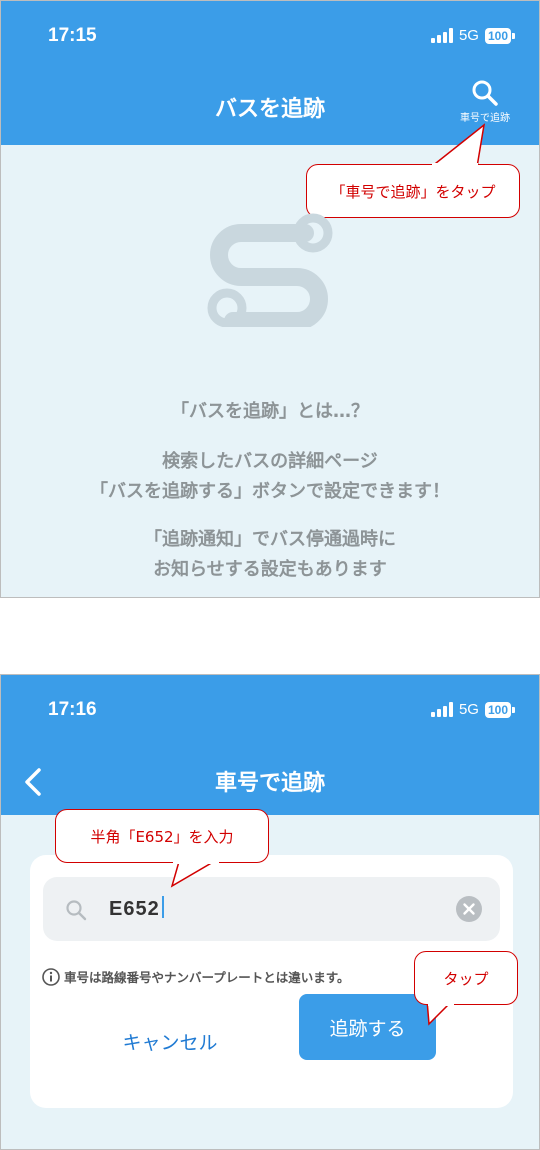  Describe the element at coordinates (270, 461) in the screenshot. I see `empty-line-1: 検索したバスの詳細ページ` at that location.